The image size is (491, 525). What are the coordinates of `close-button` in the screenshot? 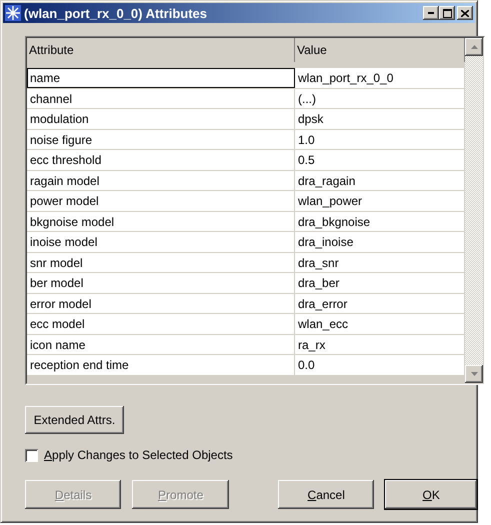 It's located at (465, 13).